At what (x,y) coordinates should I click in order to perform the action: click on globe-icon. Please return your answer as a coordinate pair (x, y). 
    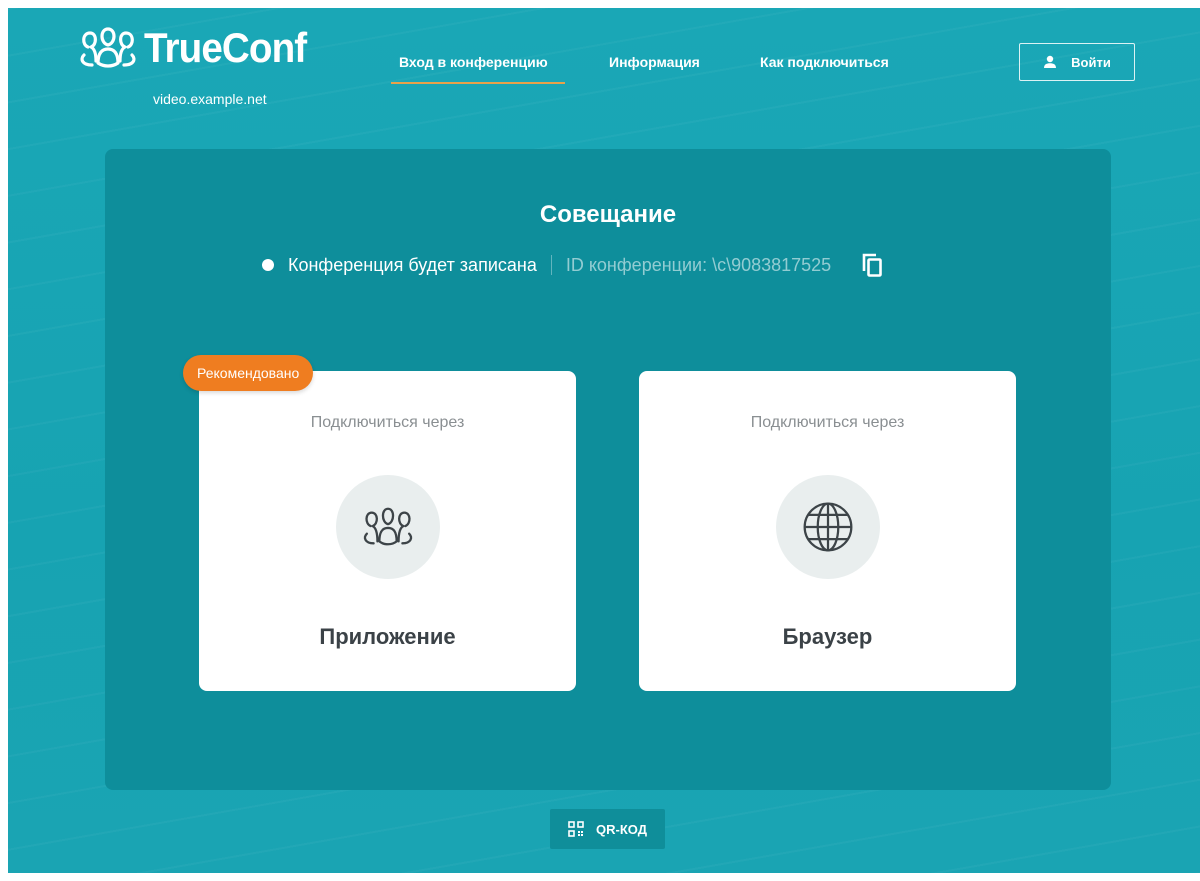
    Looking at the image, I should click on (828, 527).